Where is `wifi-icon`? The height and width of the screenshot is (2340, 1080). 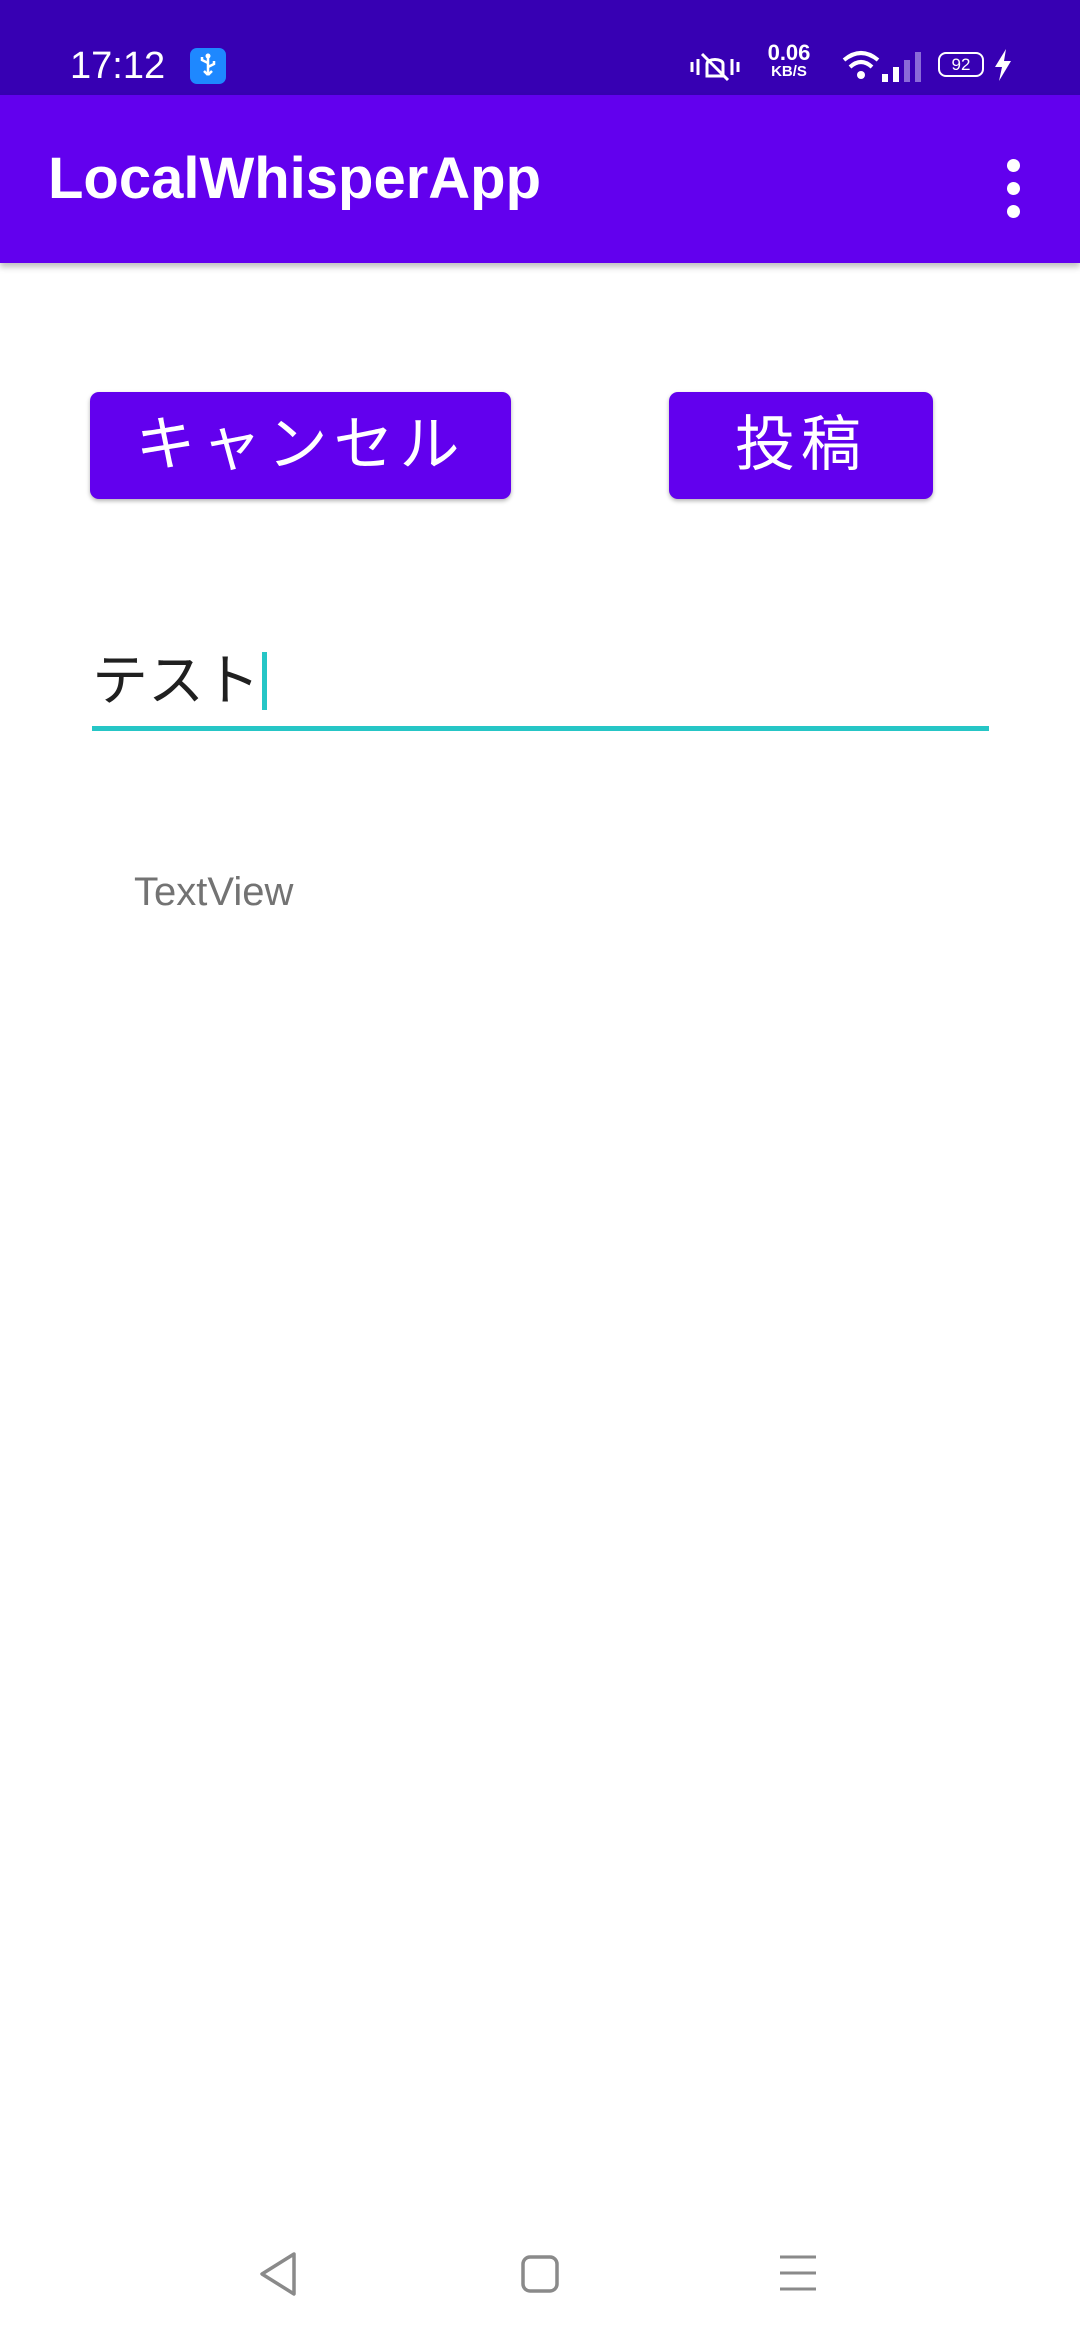 wifi-icon is located at coordinates (861, 65).